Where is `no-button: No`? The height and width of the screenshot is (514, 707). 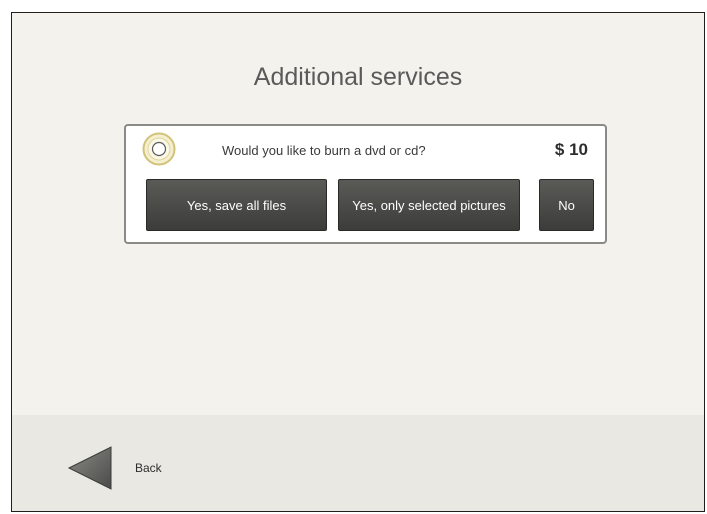 no-button: No is located at coordinates (566, 205).